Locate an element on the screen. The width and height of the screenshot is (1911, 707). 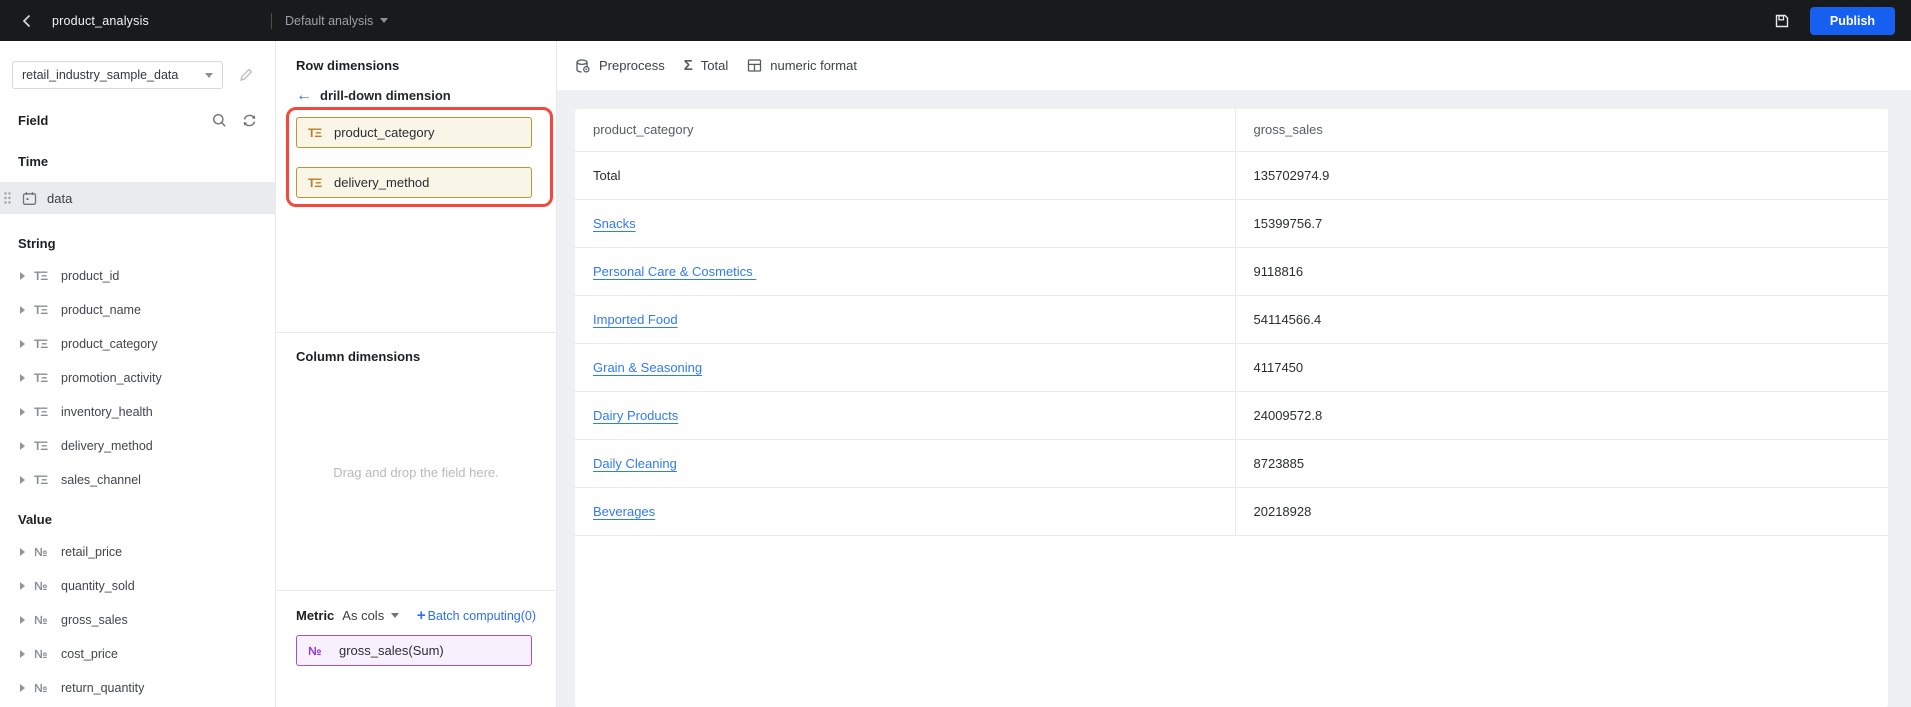
cell-value: 15399756.7 is located at coordinates (1288, 223).